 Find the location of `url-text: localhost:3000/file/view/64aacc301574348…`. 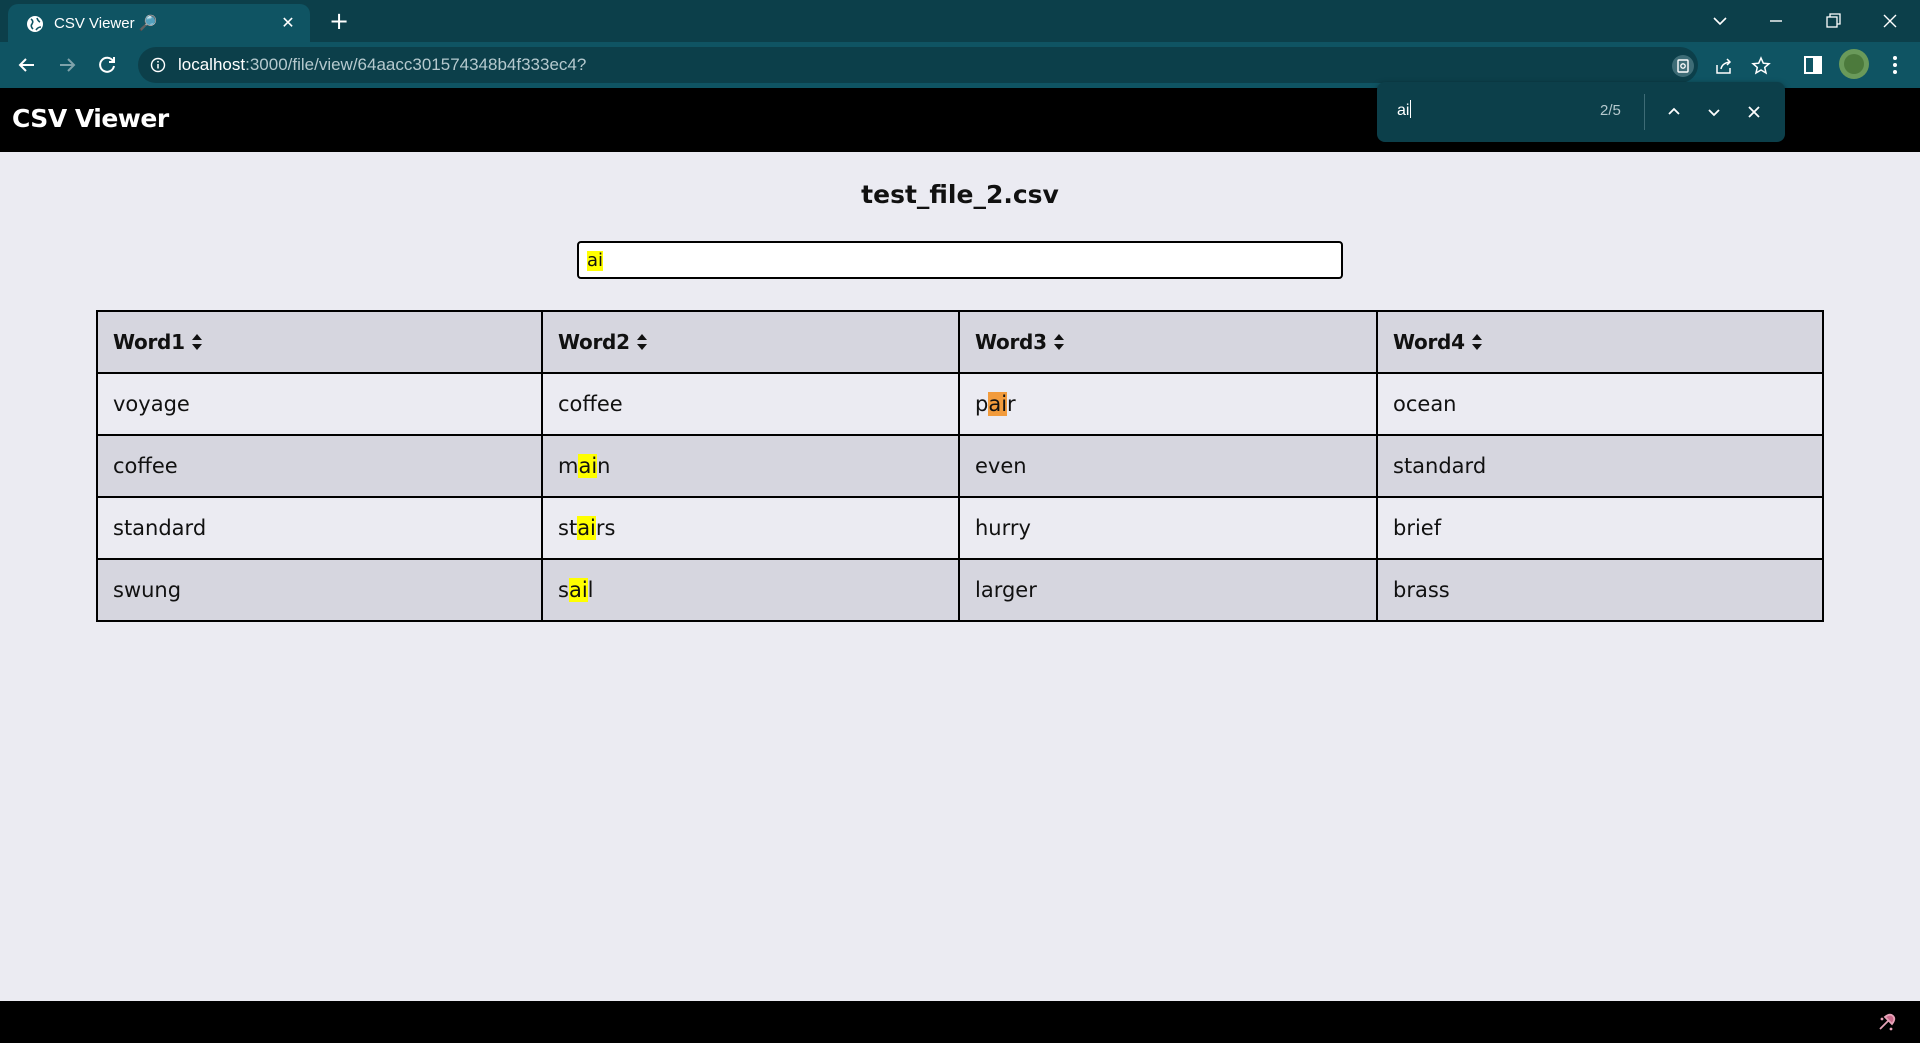

url-text: localhost:3000/file/view/64aacc301574348… is located at coordinates (382, 65).